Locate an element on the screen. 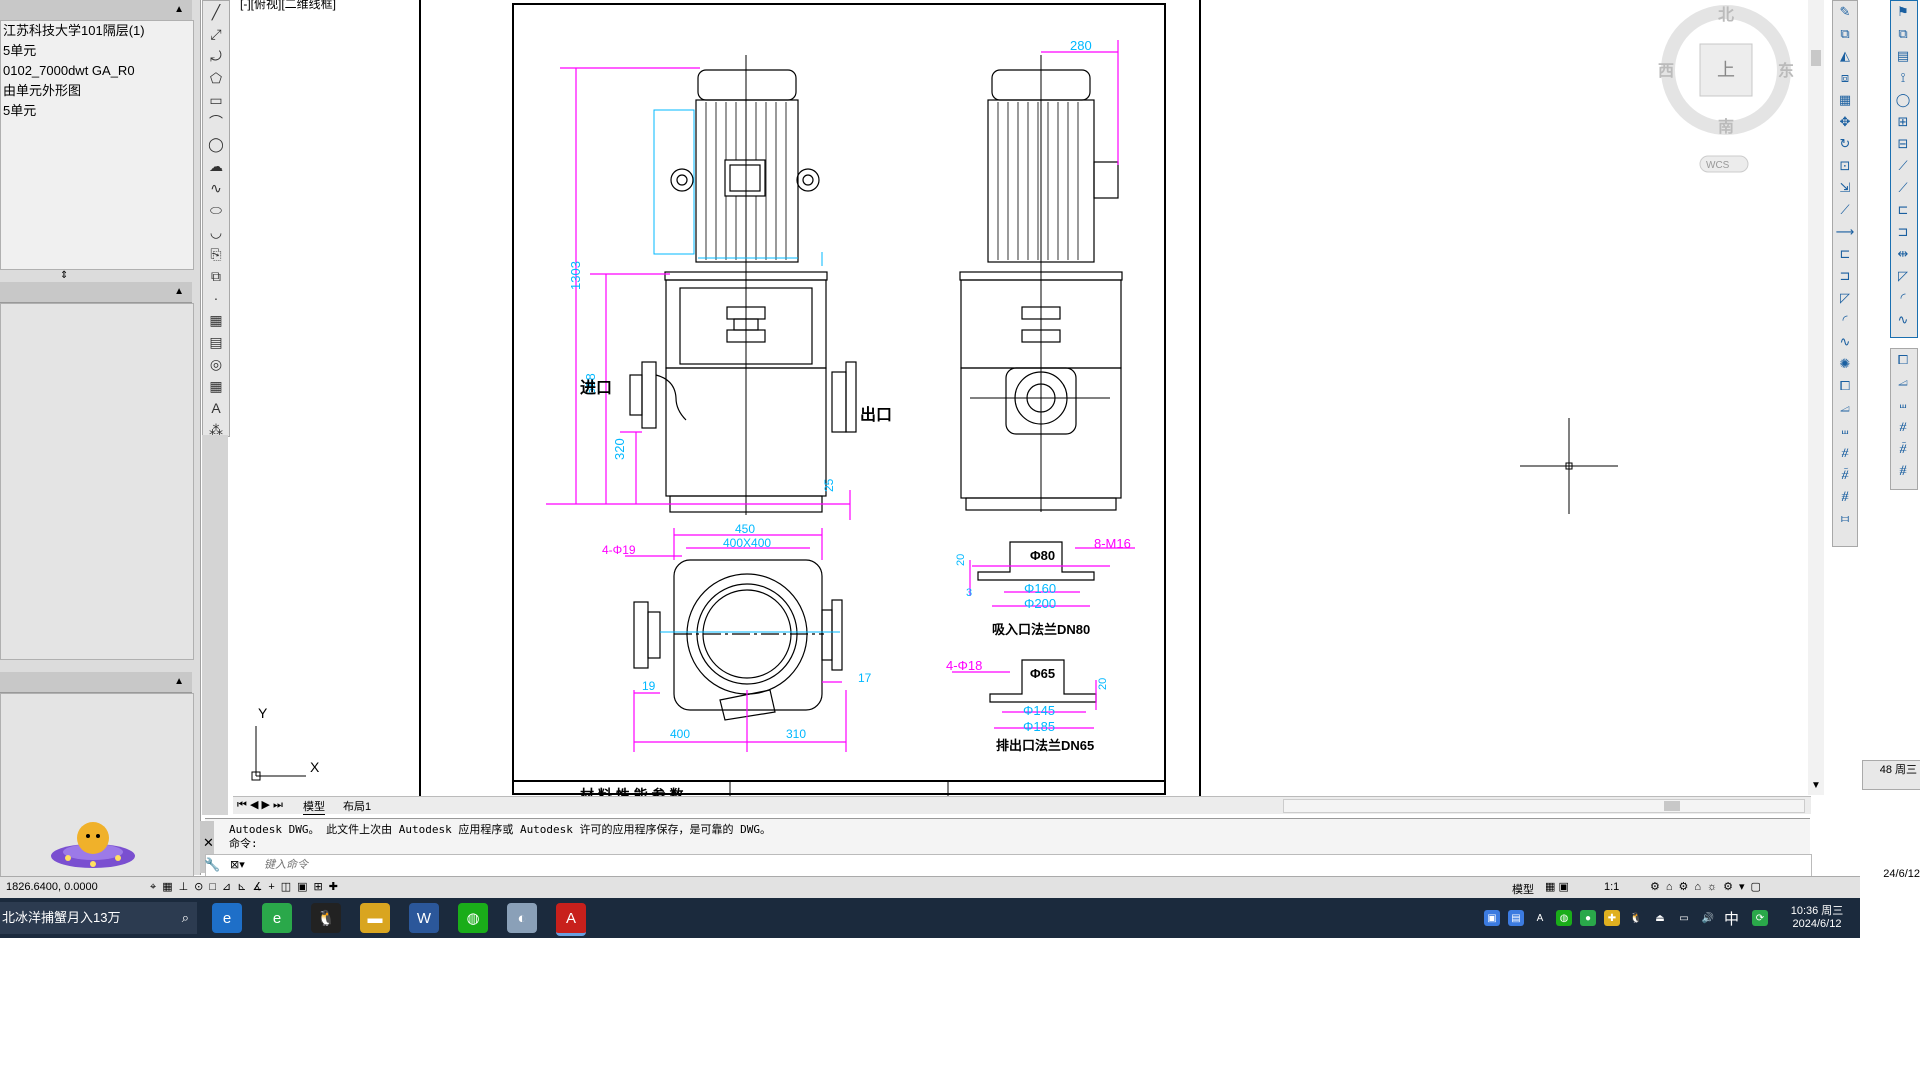  command-input-field is located at coordinates (514, 865).